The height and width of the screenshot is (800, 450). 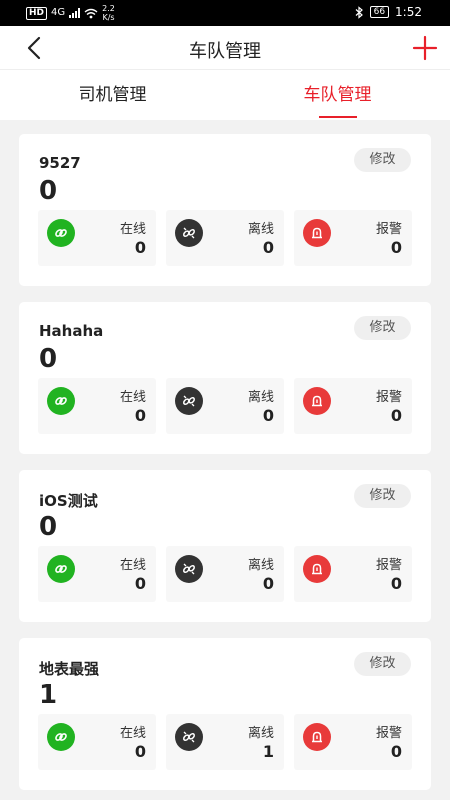 I want to click on network-speed: 2.2 K/s, so click(x=108, y=13).